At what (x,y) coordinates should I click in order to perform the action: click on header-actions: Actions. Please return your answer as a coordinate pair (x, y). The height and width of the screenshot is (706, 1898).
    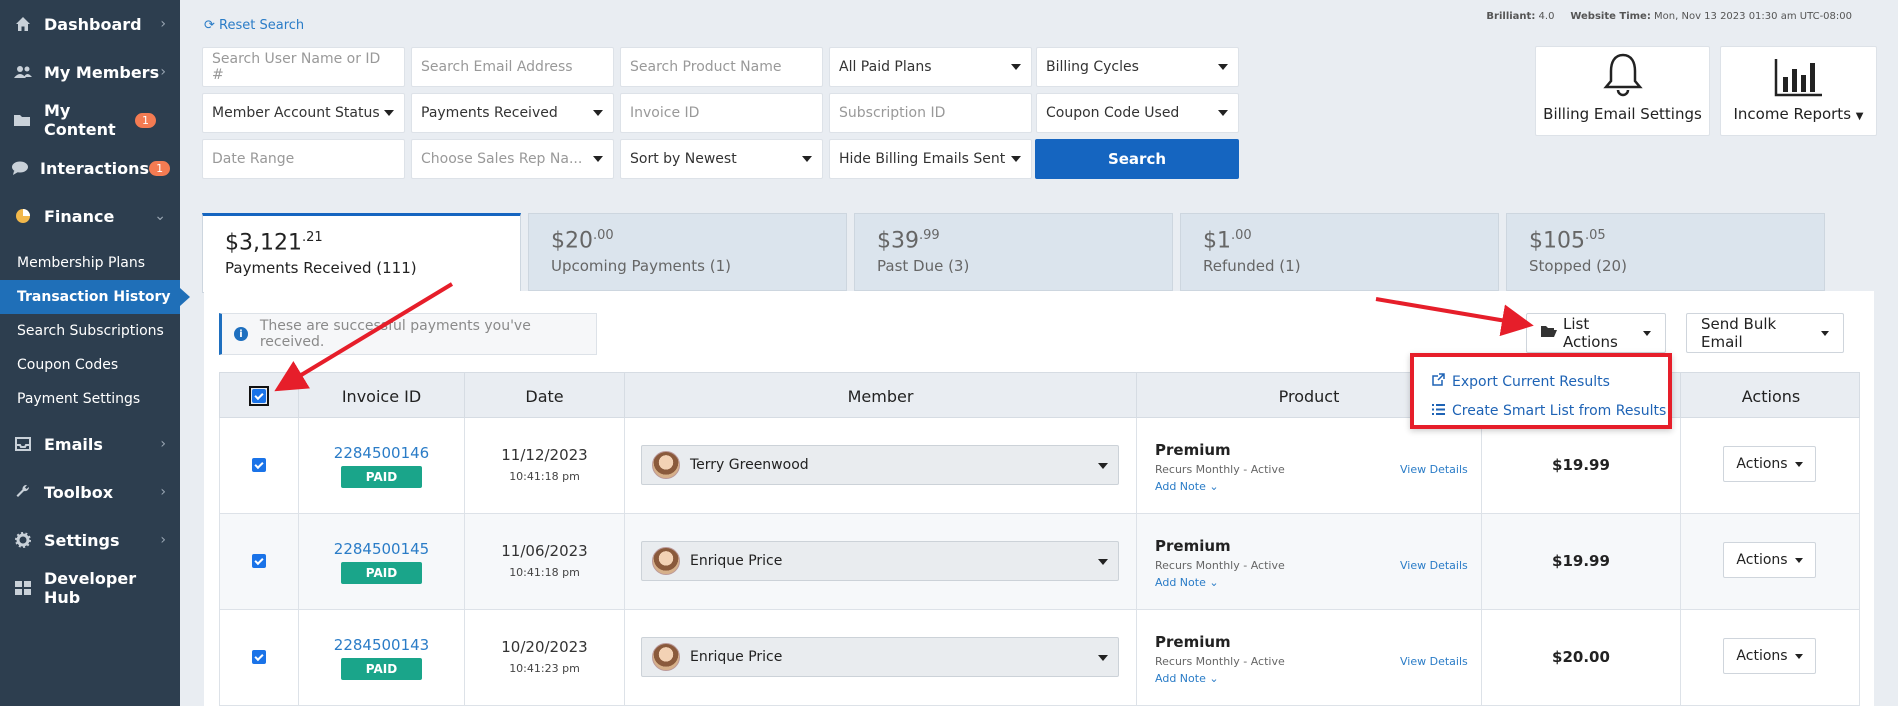
    Looking at the image, I should click on (1771, 396).